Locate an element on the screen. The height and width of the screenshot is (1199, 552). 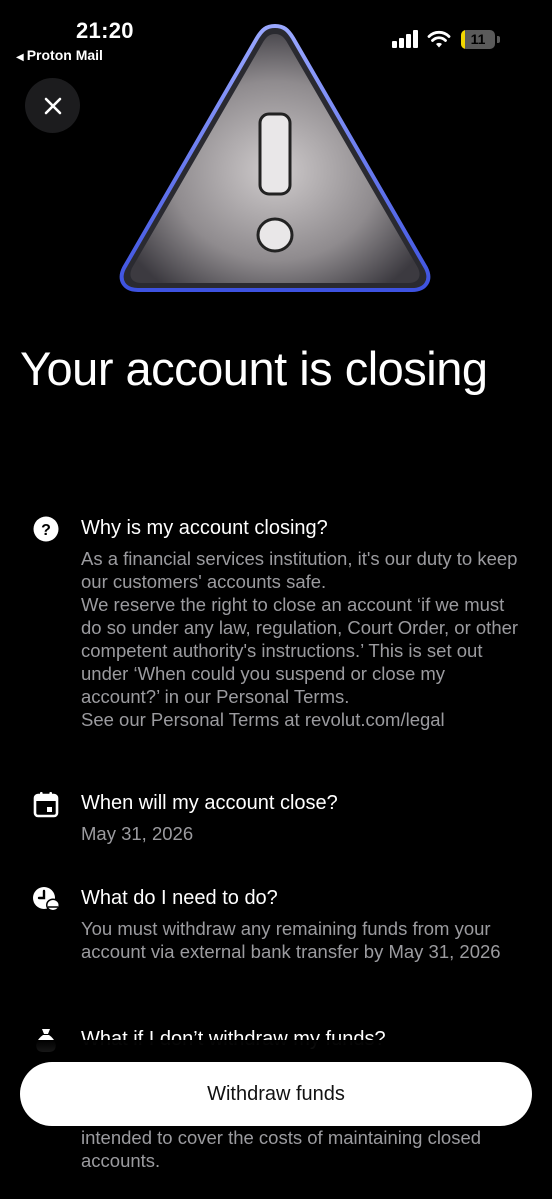
battery-percentage: 11 is located at coordinates (478, 39).